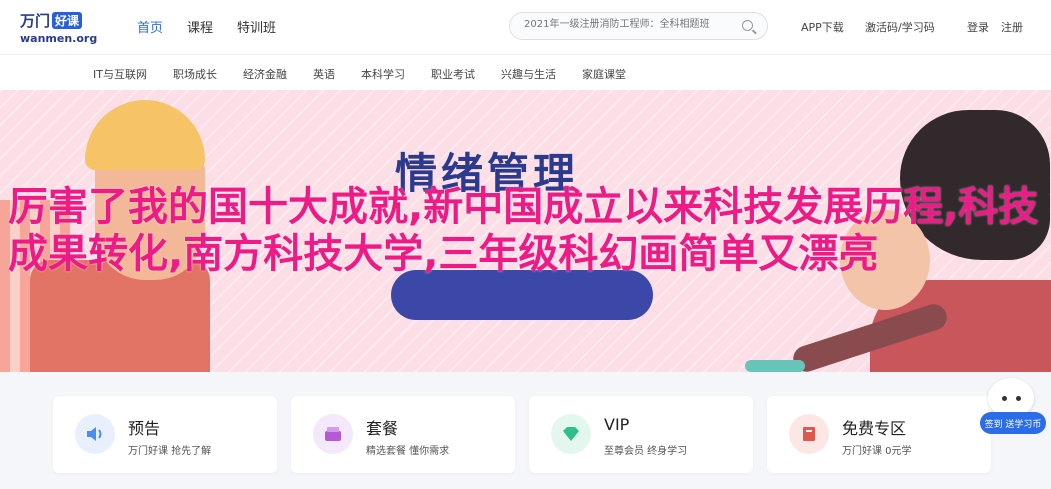 The image size is (1051, 489). What do you see at coordinates (333, 434) in the screenshot?
I see `package-icon` at bounding box center [333, 434].